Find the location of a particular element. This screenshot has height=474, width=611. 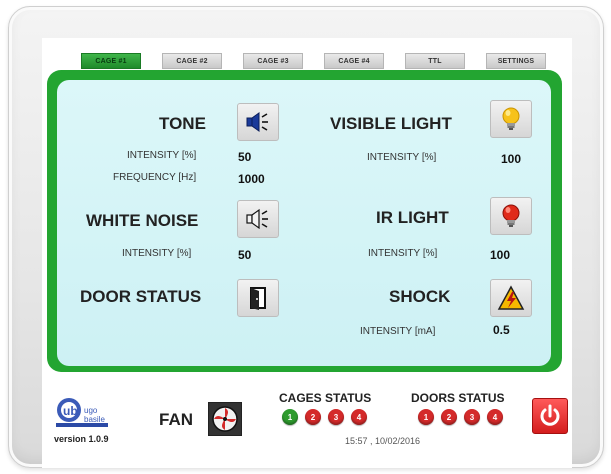

visible-light-title: VISIBLE LIGHT is located at coordinates (391, 123).